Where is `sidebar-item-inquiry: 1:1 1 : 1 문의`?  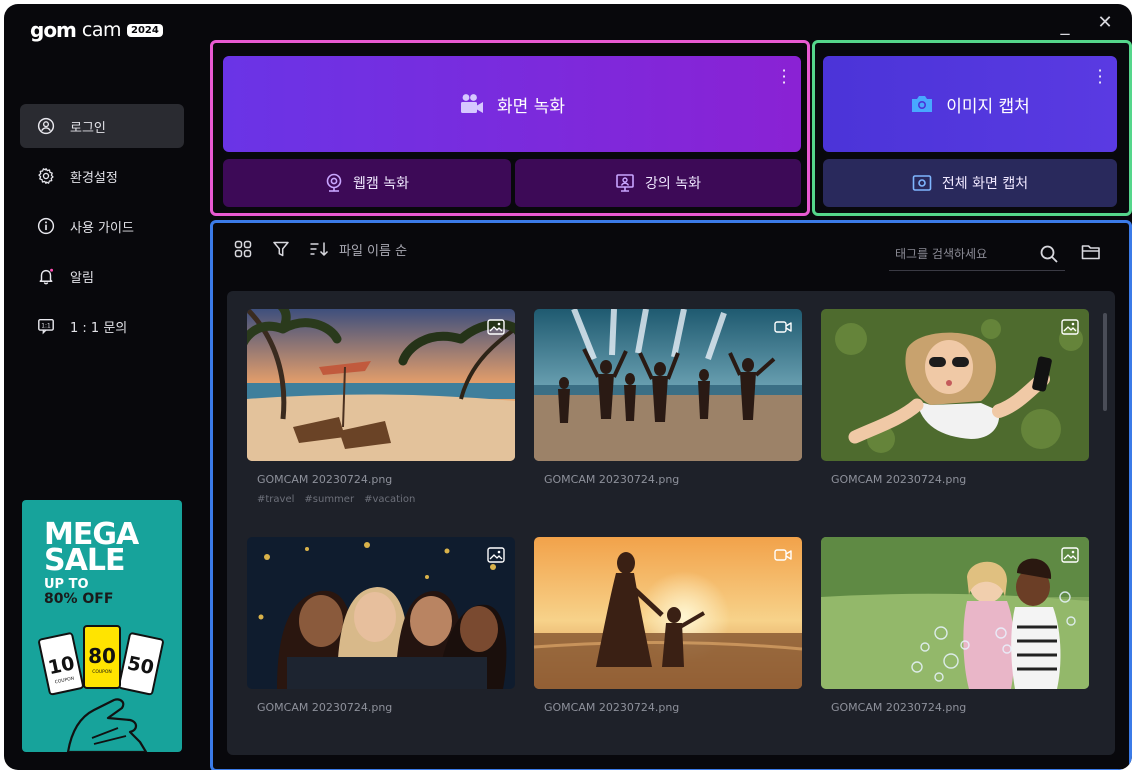
sidebar-item-inquiry: 1:1 1 : 1 문의 is located at coordinates (102, 326).